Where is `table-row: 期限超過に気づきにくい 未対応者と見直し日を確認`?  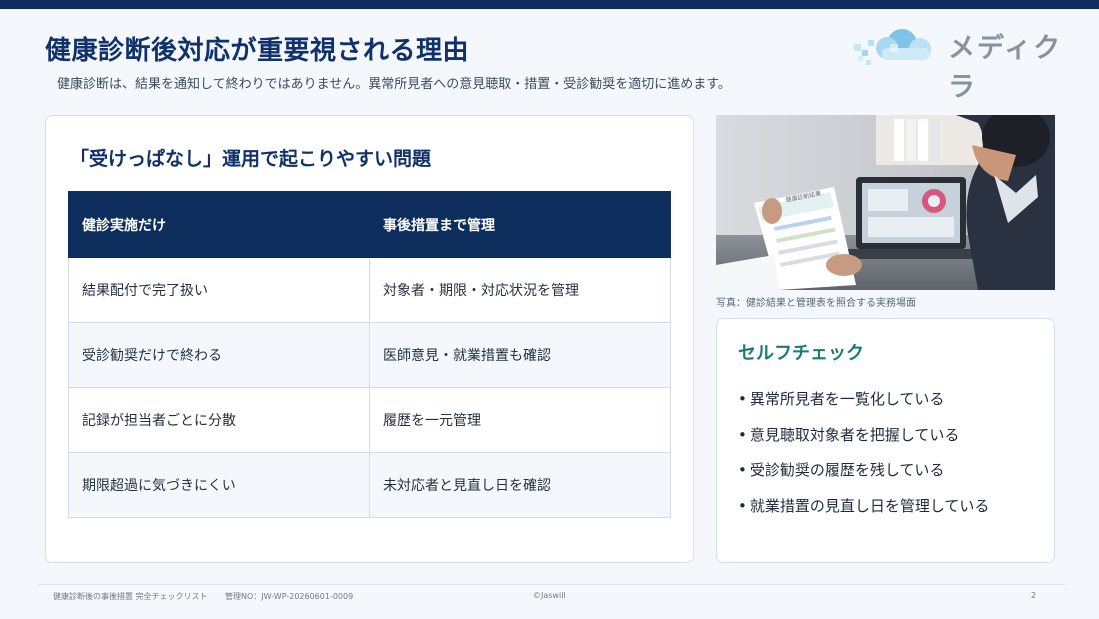
table-row: 期限超過に気づきにくい 未対応者と見直し日を確認 is located at coordinates (369, 485).